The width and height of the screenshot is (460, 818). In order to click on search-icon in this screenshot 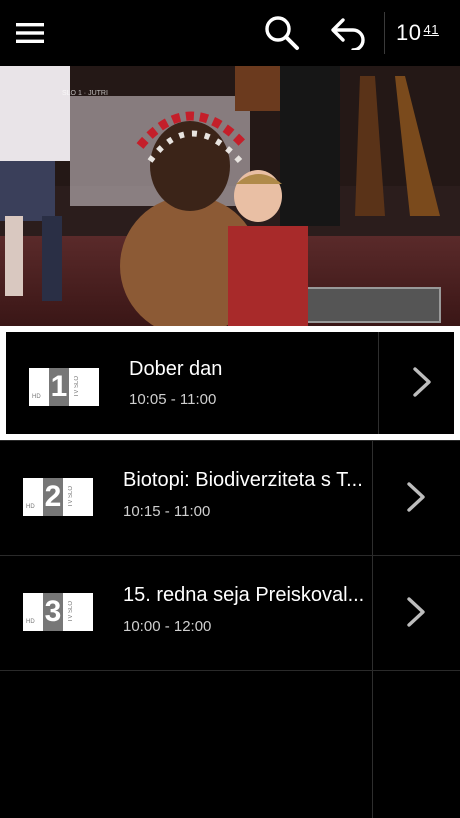, I will do `click(282, 33)`.